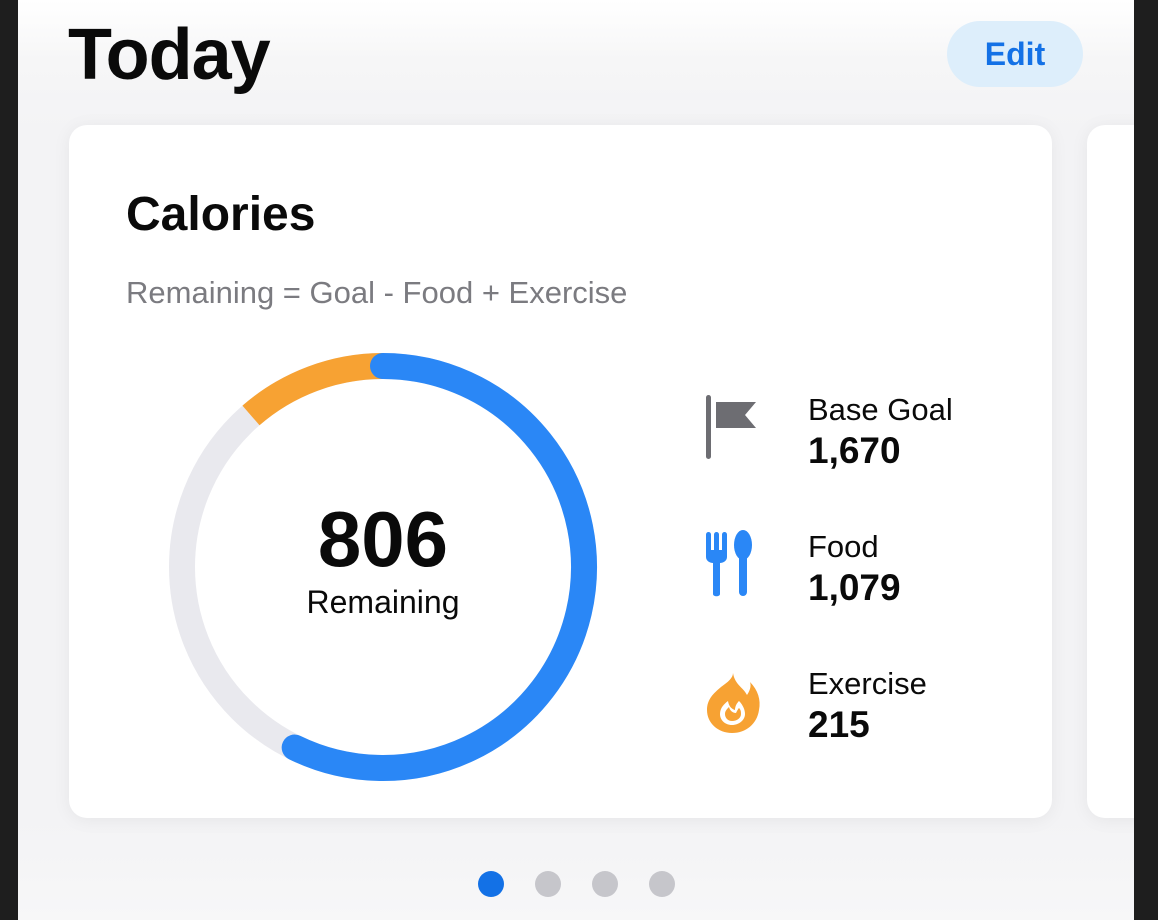 The image size is (1158, 920). Describe the element at coordinates (843, 546) in the screenshot. I see `stat-label: Food` at that location.